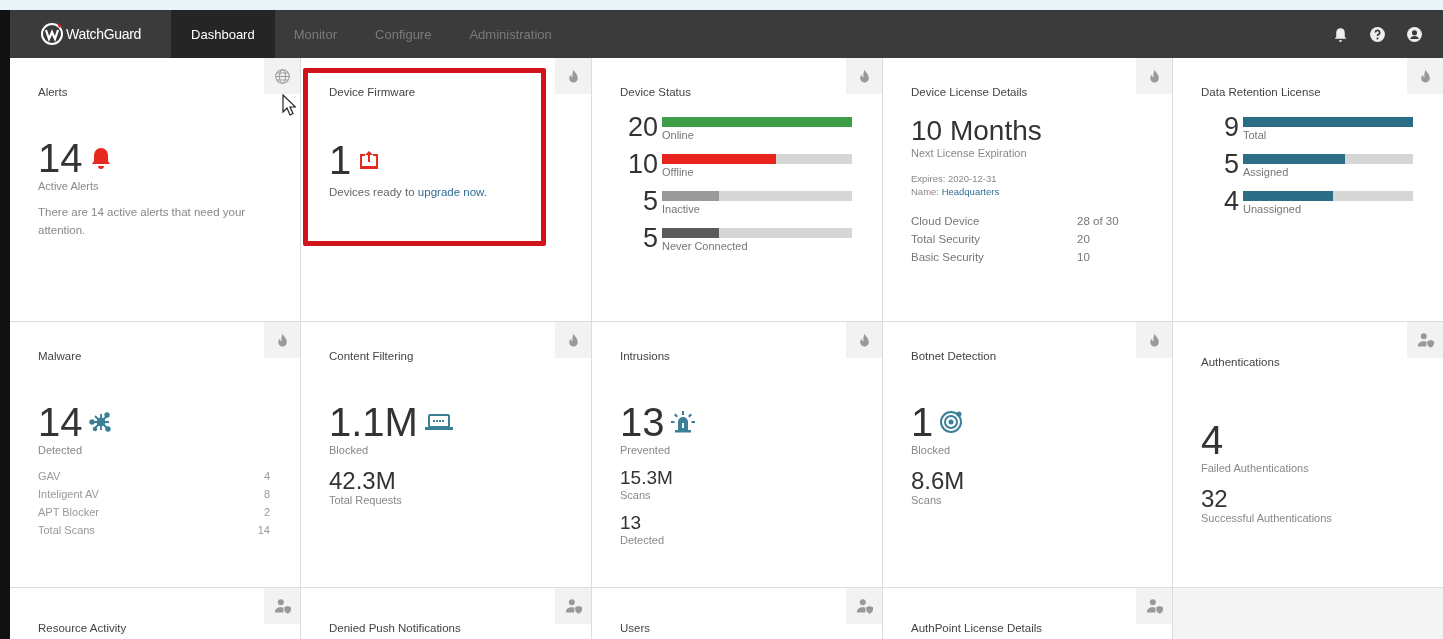  What do you see at coordinates (977, 131) in the screenshot?
I see `license-months: 10 Months` at bounding box center [977, 131].